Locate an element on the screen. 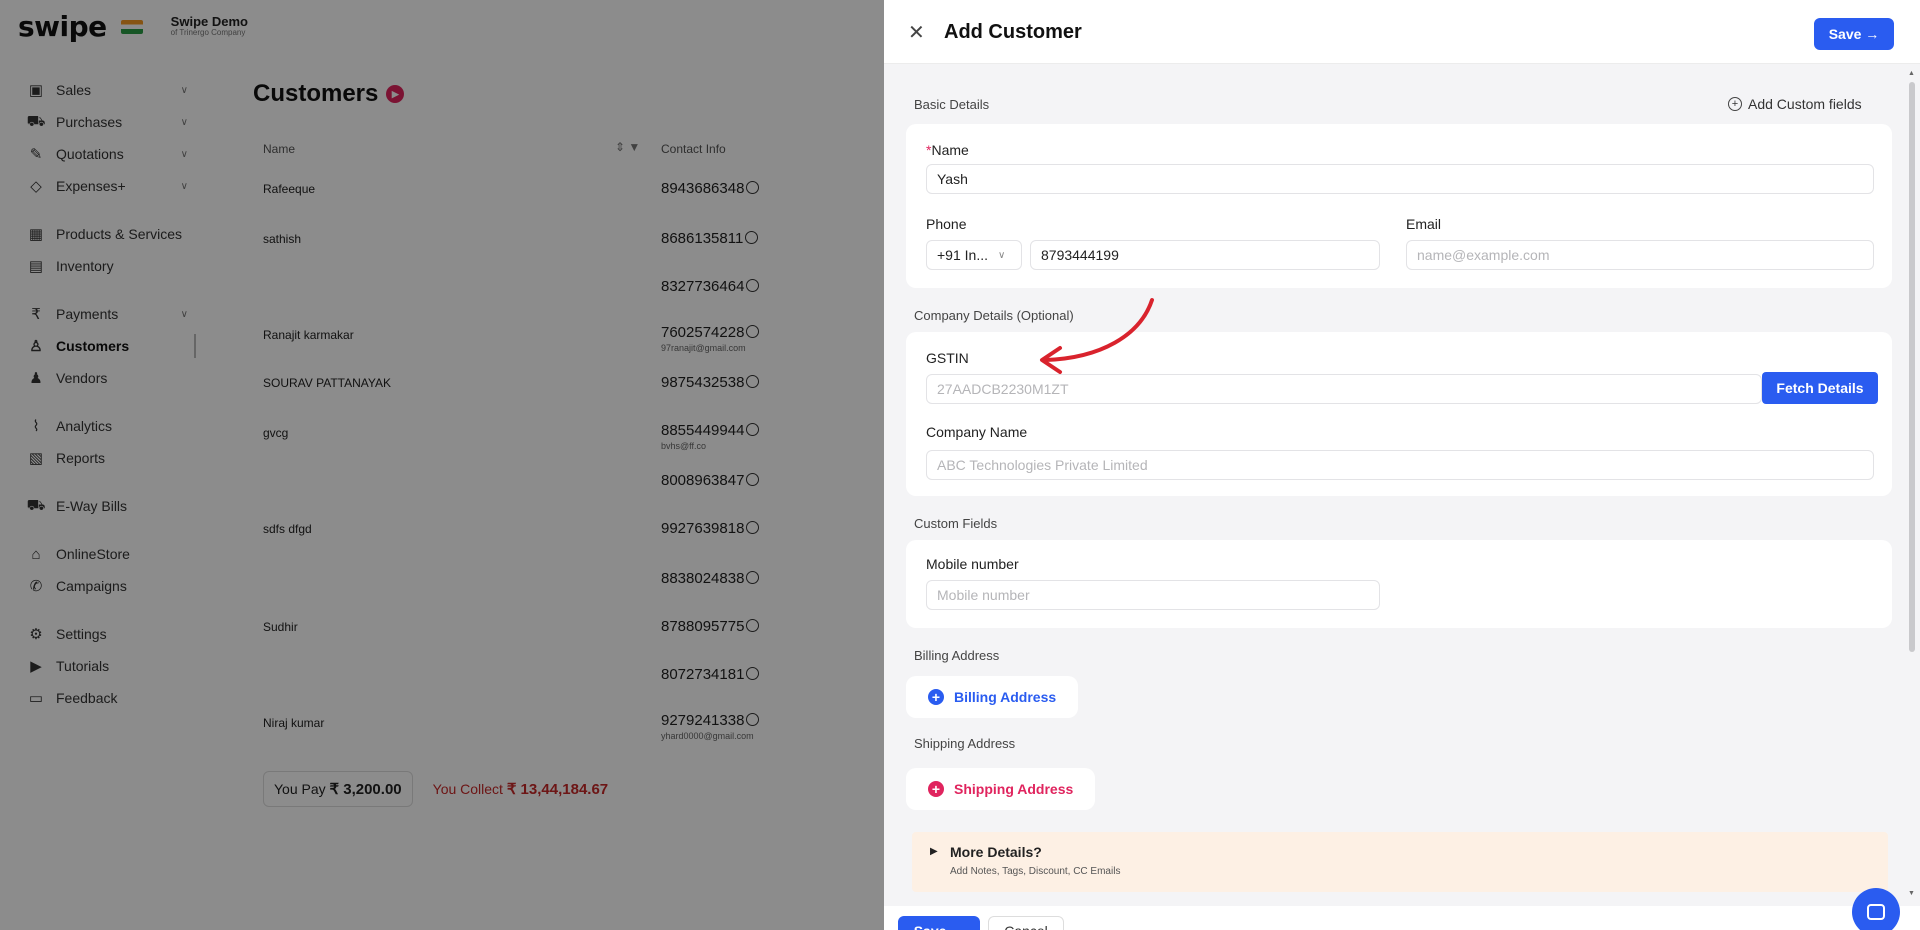  add-billing-address-button: + Billing Address is located at coordinates (992, 697).